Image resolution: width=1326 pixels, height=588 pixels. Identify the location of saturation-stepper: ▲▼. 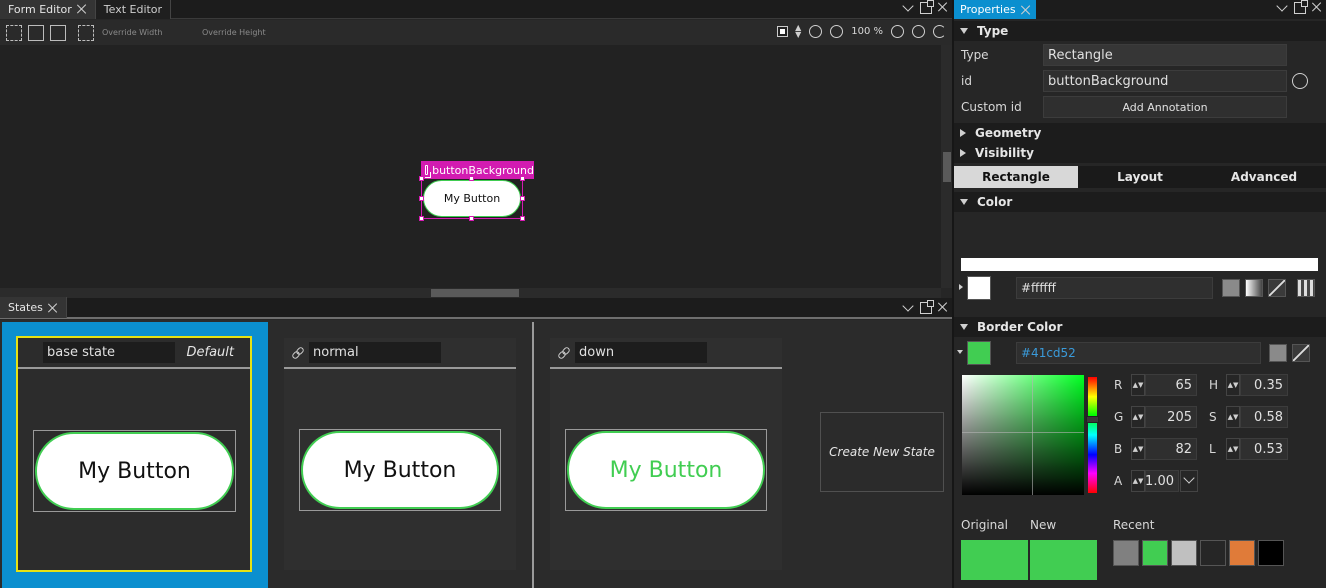
(1233, 417).